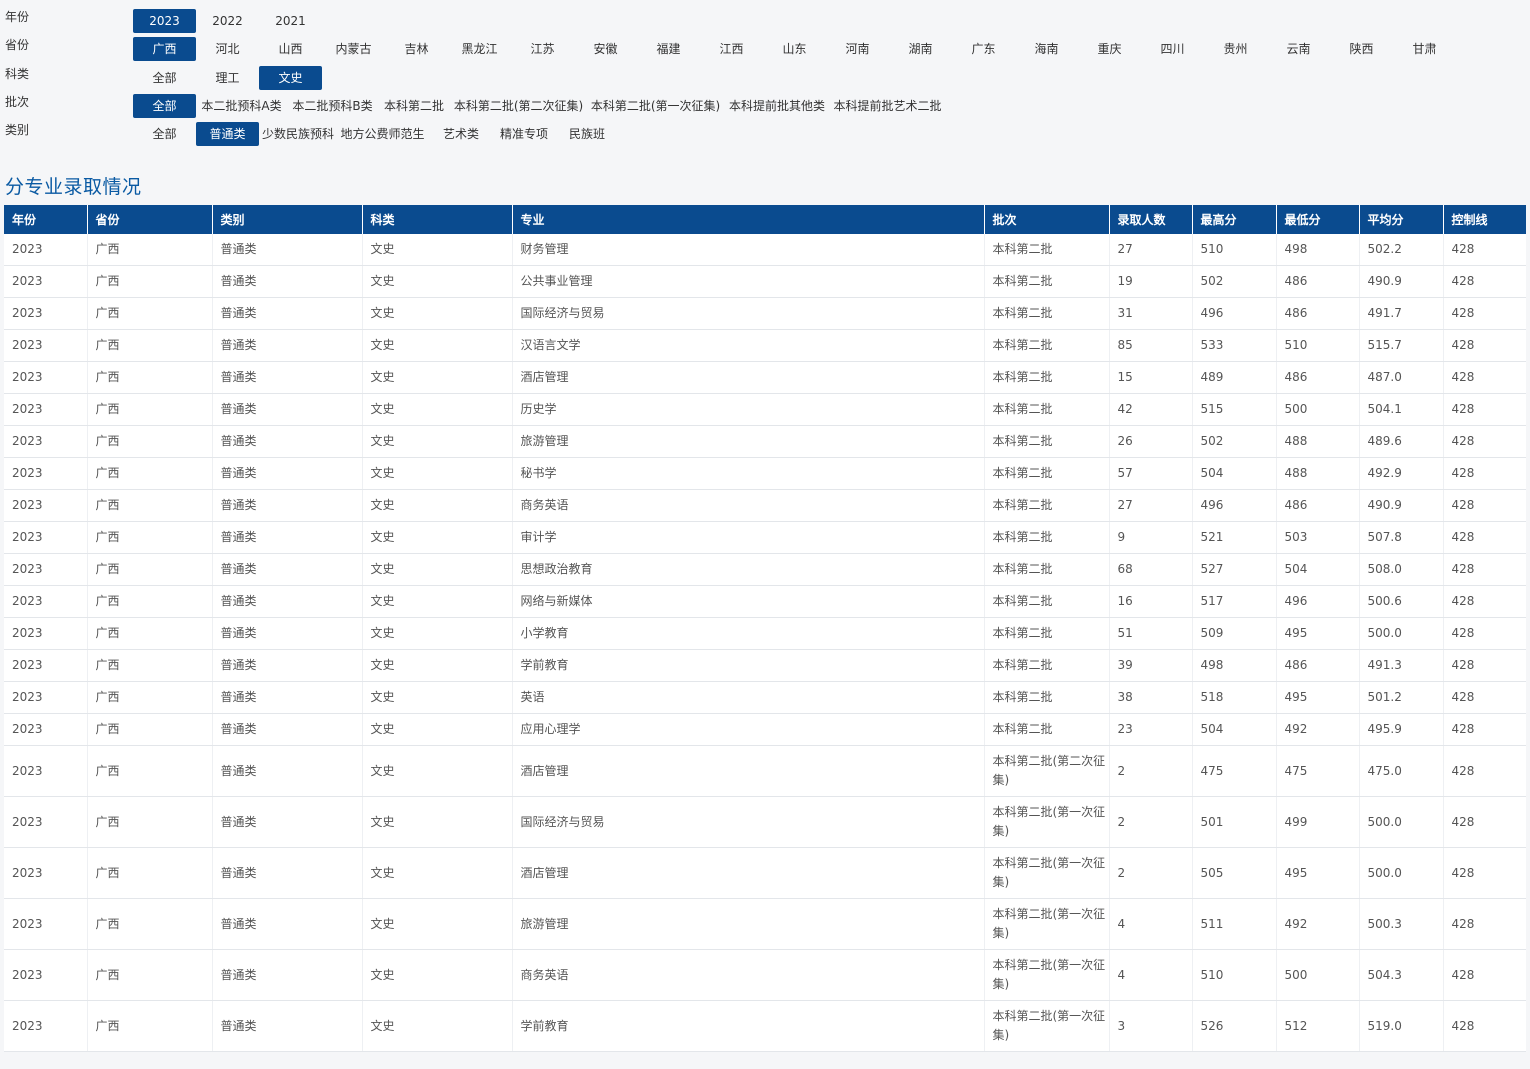 The width and height of the screenshot is (1530, 1069). What do you see at coordinates (1361, 49) in the screenshot?
I see `filter-option-province: 陕西` at bounding box center [1361, 49].